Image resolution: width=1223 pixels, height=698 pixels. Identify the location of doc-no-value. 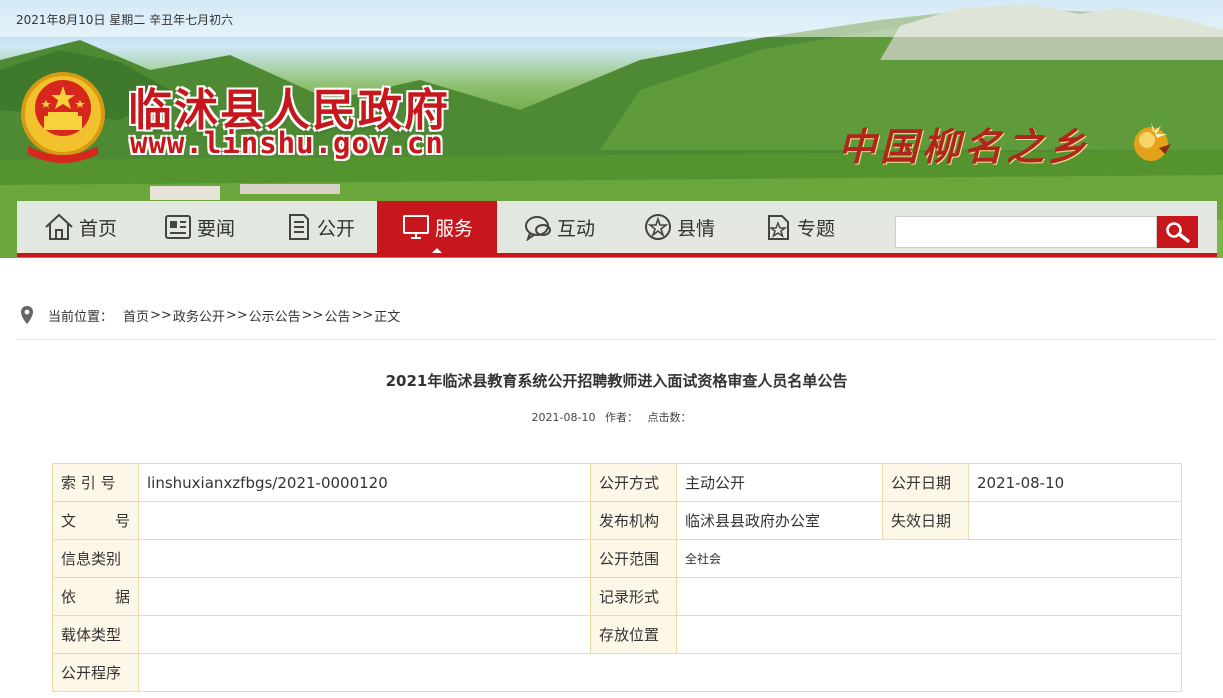
(364, 520).